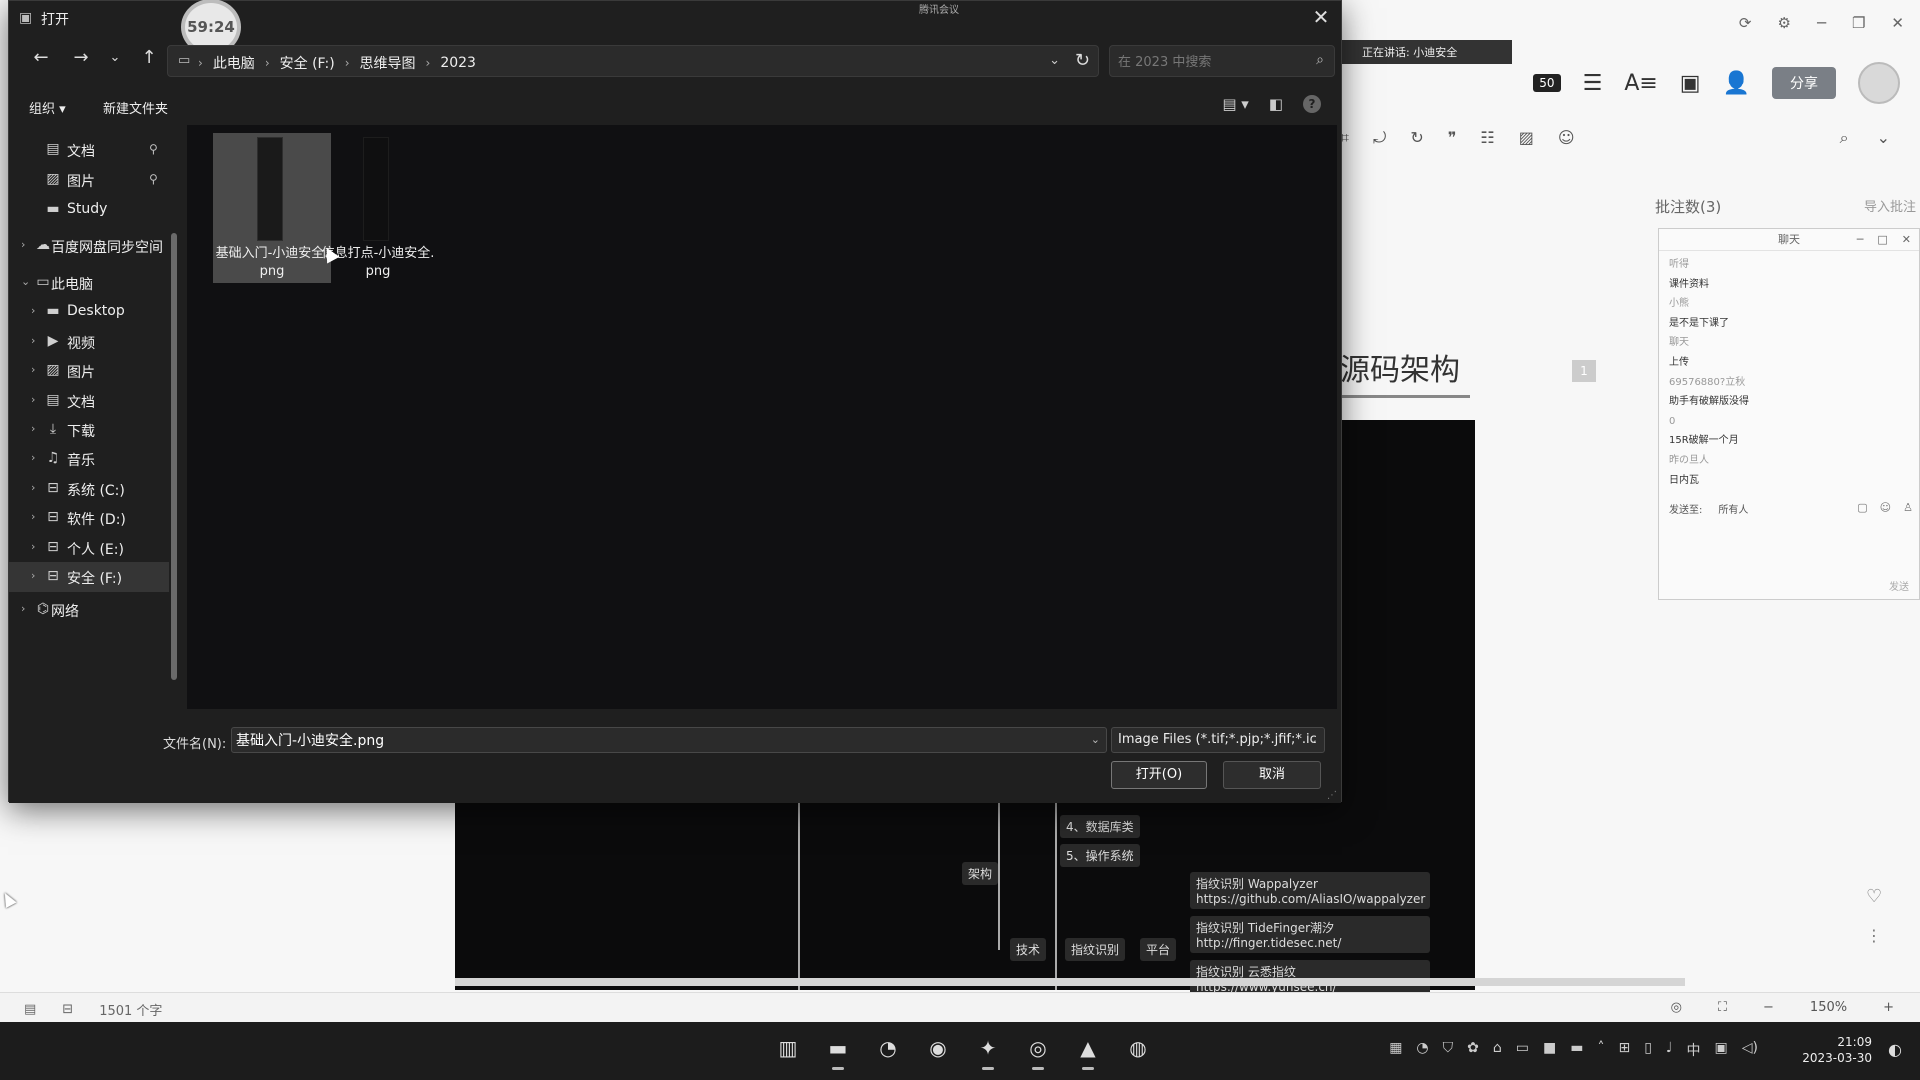 The width and height of the screenshot is (1920, 1080). What do you see at coordinates (1804, 83) in the screenshot?
I see `share-button: 分享` at bounding box center [1804, 83].